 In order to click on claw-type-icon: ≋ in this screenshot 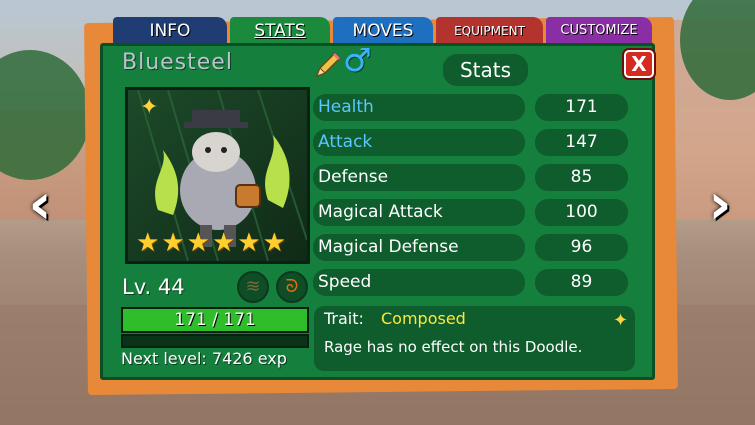, I will do `click(253, 287)`.